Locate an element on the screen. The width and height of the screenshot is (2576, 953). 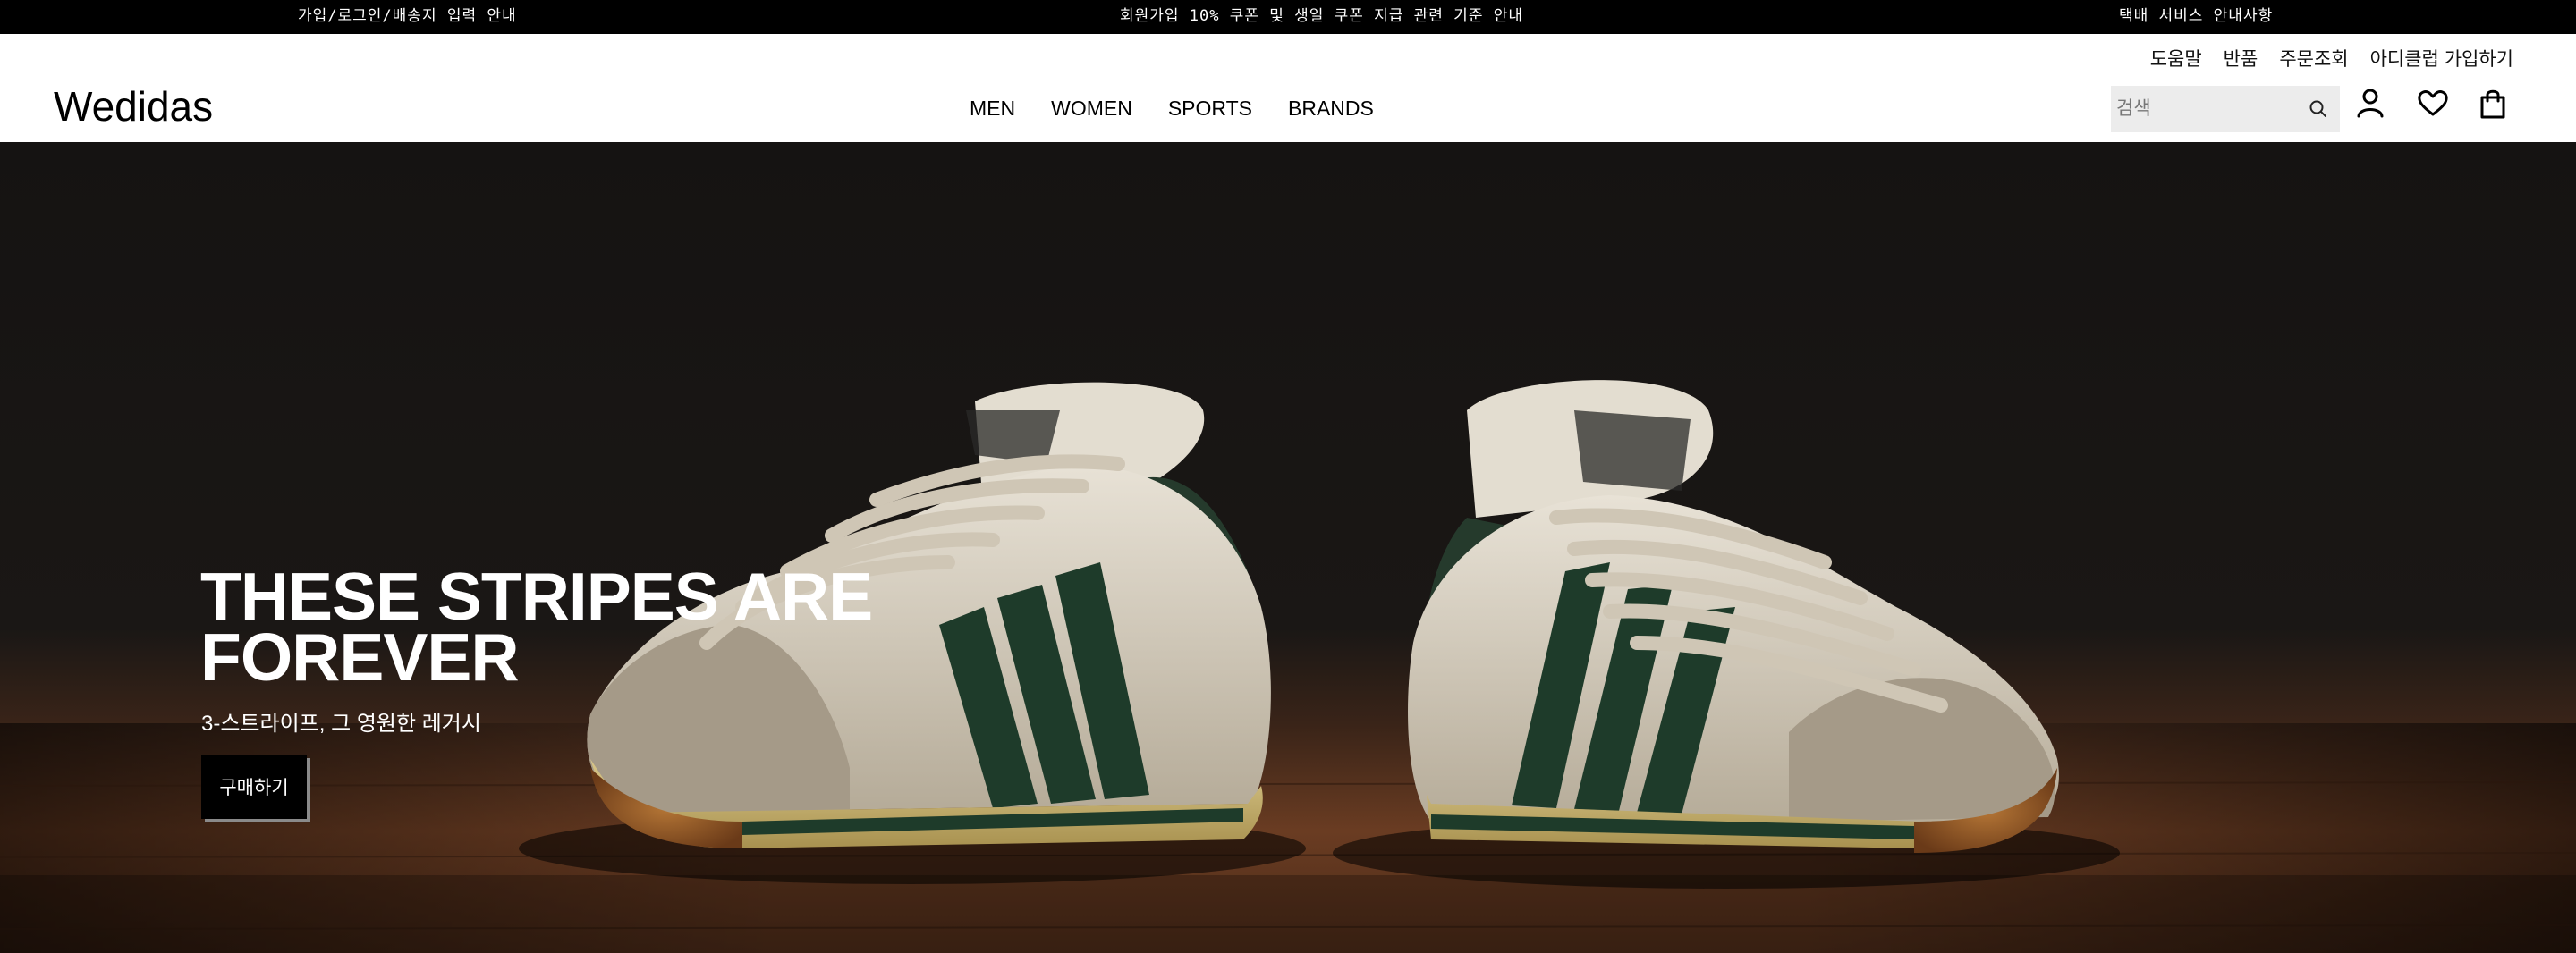
utility-nav: 도움말 반품 주문조회 아디클럽 가입하기 is located at coordinates (2331, 58).